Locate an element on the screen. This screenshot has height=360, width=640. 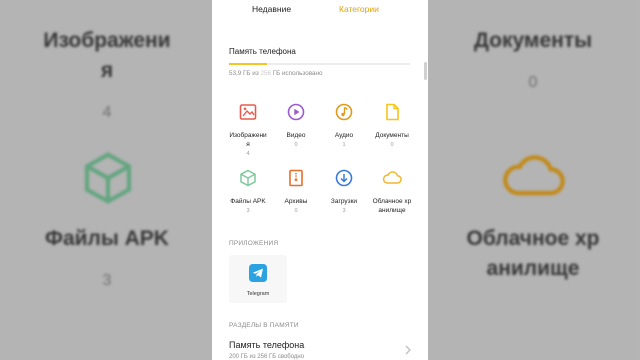
bg-apk-count: 3 is located at coordinates (107, 280).